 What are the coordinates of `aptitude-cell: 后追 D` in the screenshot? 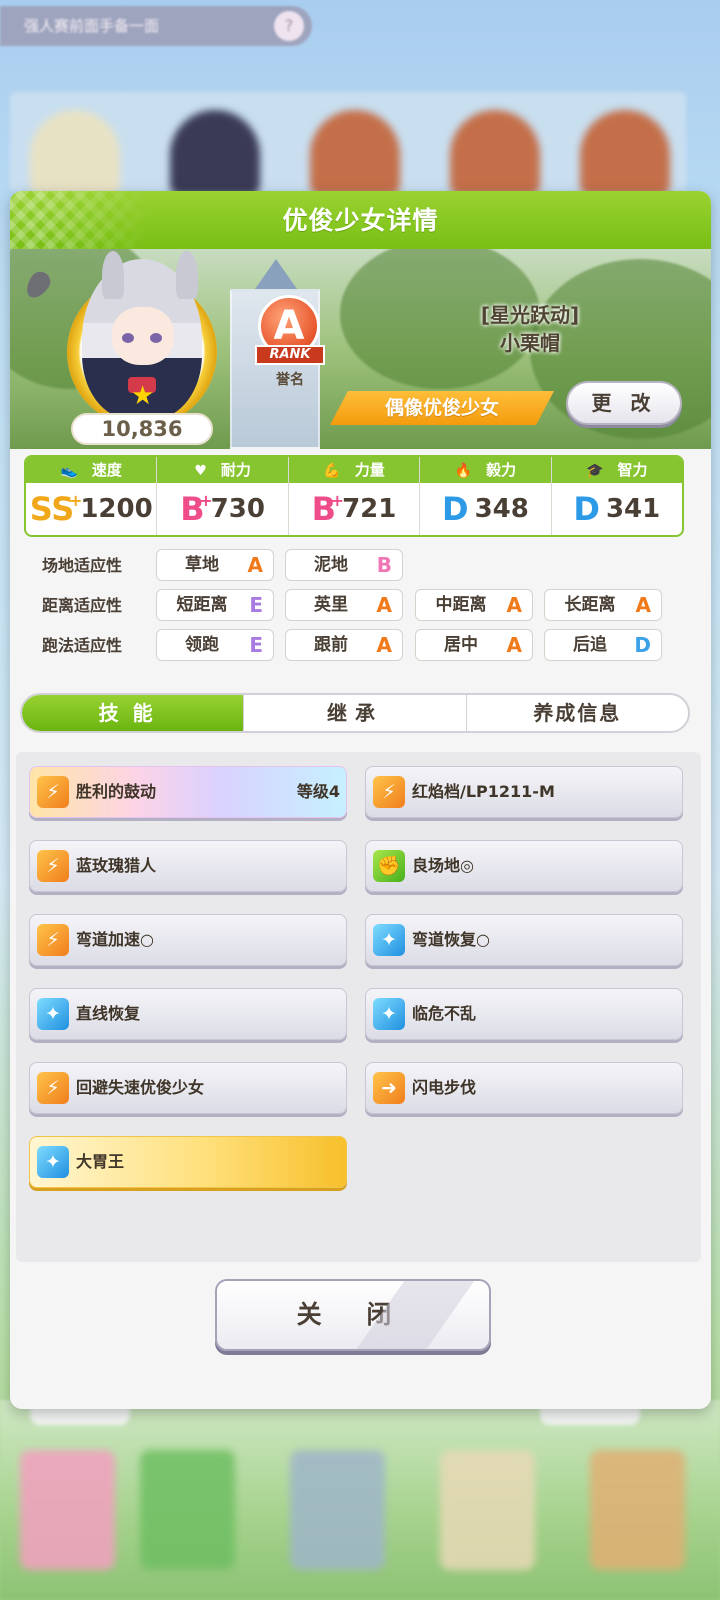 It's located at (603, 645).